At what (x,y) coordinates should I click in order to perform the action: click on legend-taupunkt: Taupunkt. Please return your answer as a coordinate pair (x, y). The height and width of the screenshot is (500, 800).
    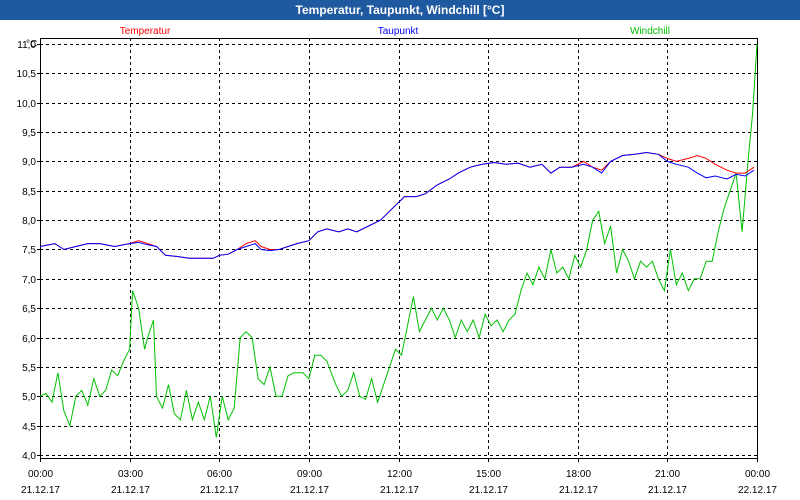
    Looking at the image, I should click on (398, 31).